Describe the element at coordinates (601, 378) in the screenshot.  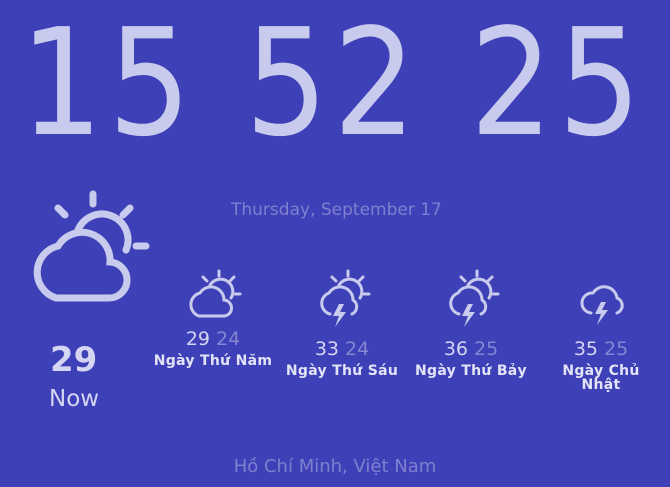
I see `forecast-day-name: Ngày Chủ Nhật` at that location.